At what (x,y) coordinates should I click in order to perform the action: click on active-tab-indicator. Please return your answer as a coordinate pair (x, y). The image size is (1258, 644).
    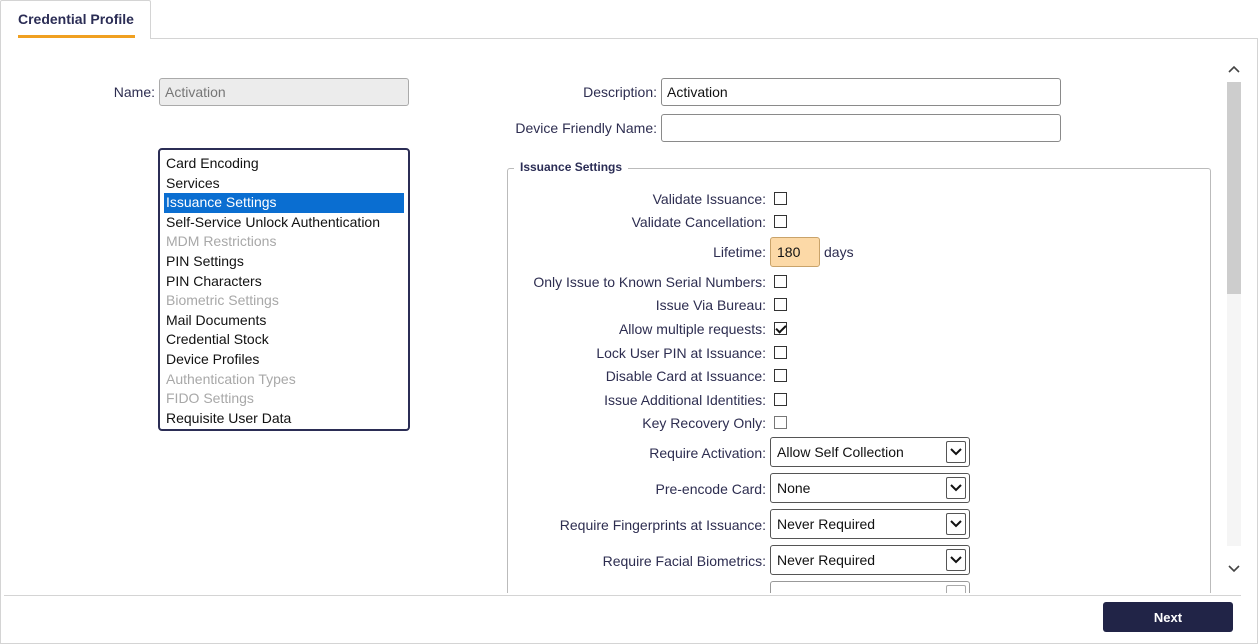
    Looking at the image, I should click on (76, 36).